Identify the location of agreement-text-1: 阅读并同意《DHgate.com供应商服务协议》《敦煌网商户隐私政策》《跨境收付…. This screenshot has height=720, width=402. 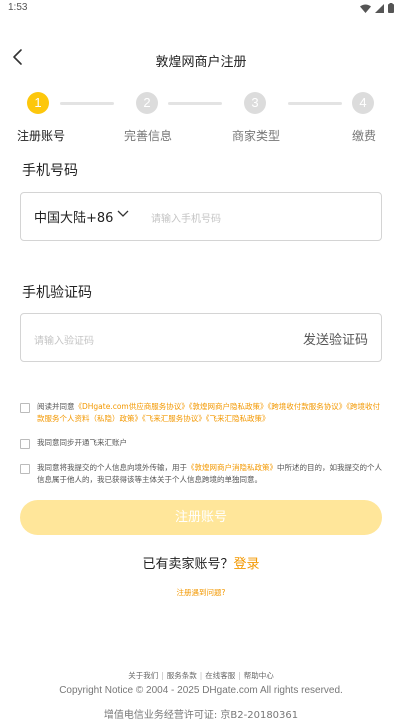
(209, 413).